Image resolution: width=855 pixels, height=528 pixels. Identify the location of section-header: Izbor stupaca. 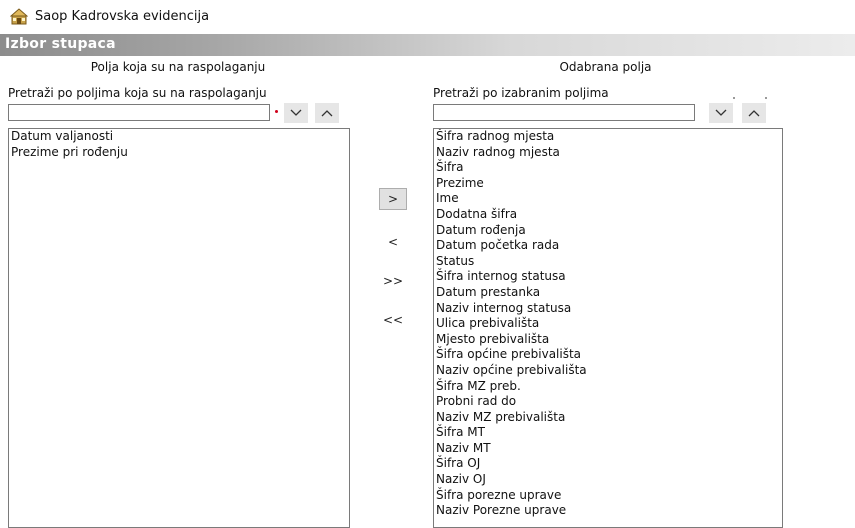
(427, 45).